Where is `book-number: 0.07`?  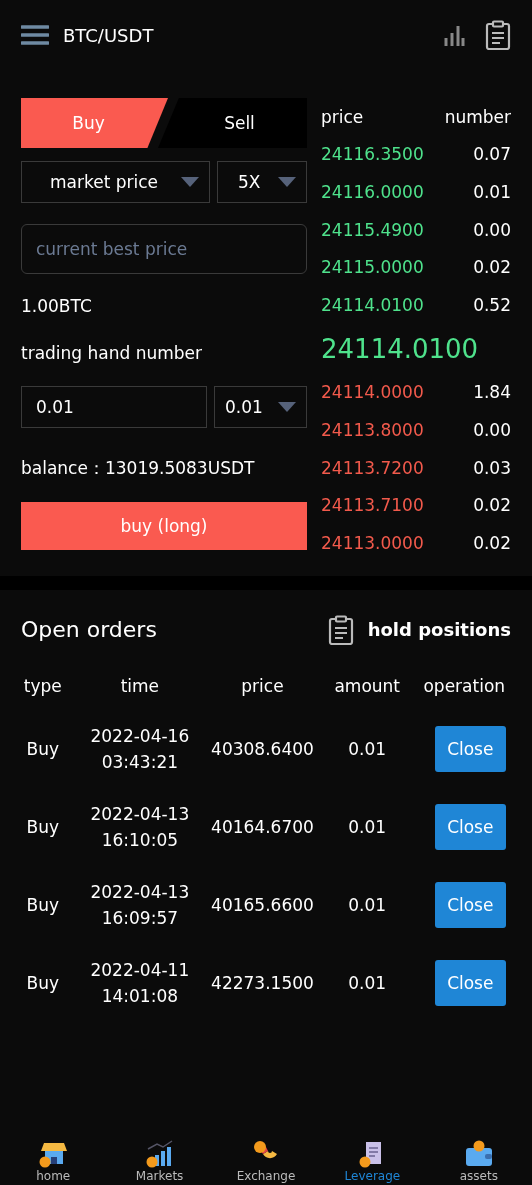
book-number: 0.07 is located at coordinates (492, 154).